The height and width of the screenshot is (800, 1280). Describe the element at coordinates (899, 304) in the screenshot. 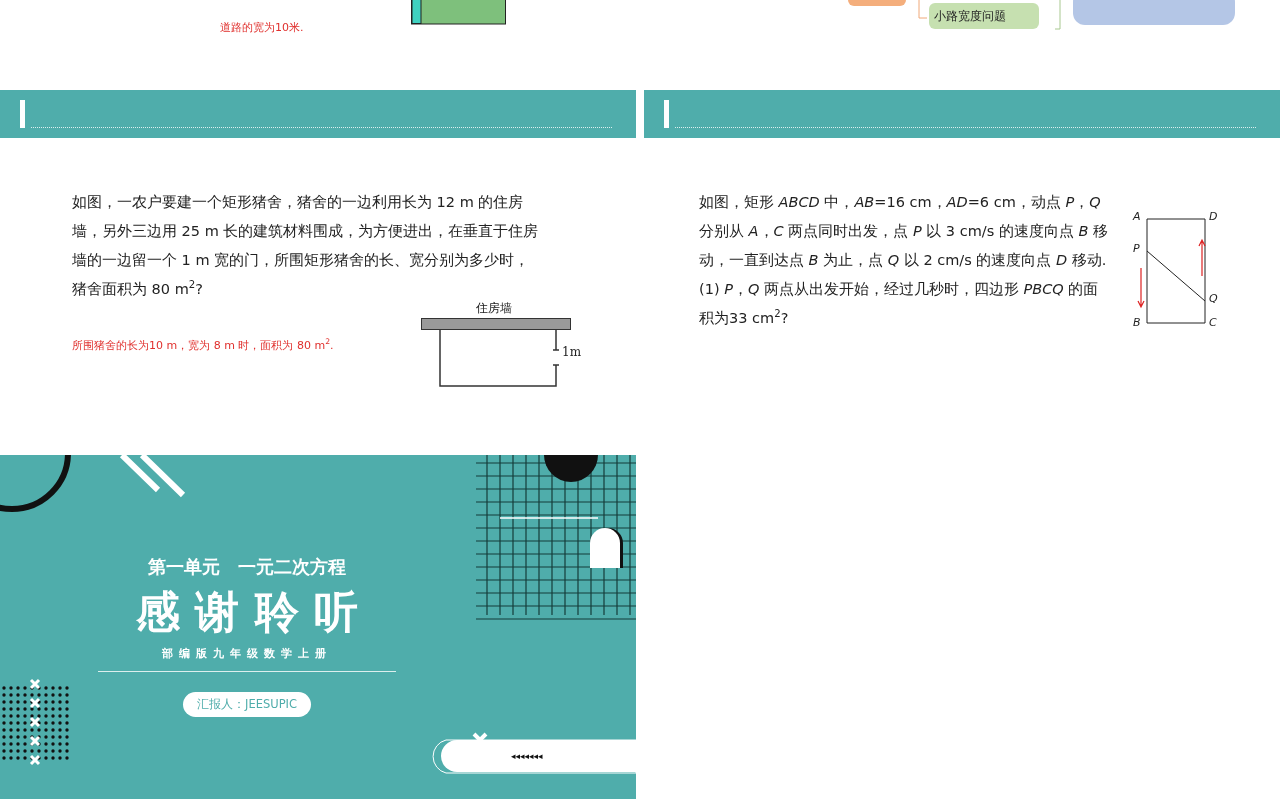

I see `question-text: (1) P，Q 两点从出发开始，经过几秒时，四边形 PBCQ 的面积为33 cm$^{2}$?` at that location.